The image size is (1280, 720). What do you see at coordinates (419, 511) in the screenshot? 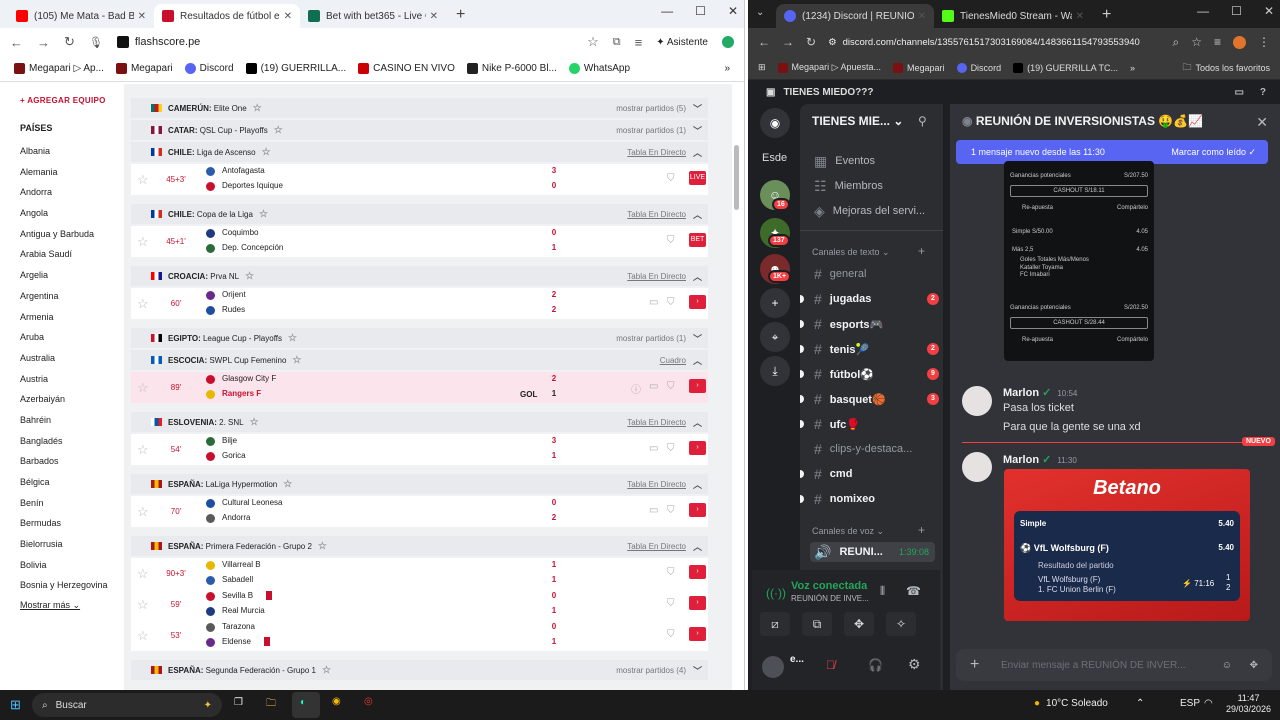
I see `match-row: ☆ 70' Cultural Leonesa Andorra 0 2 ⛉ ▭ ›` at bounding box center [419, 511].